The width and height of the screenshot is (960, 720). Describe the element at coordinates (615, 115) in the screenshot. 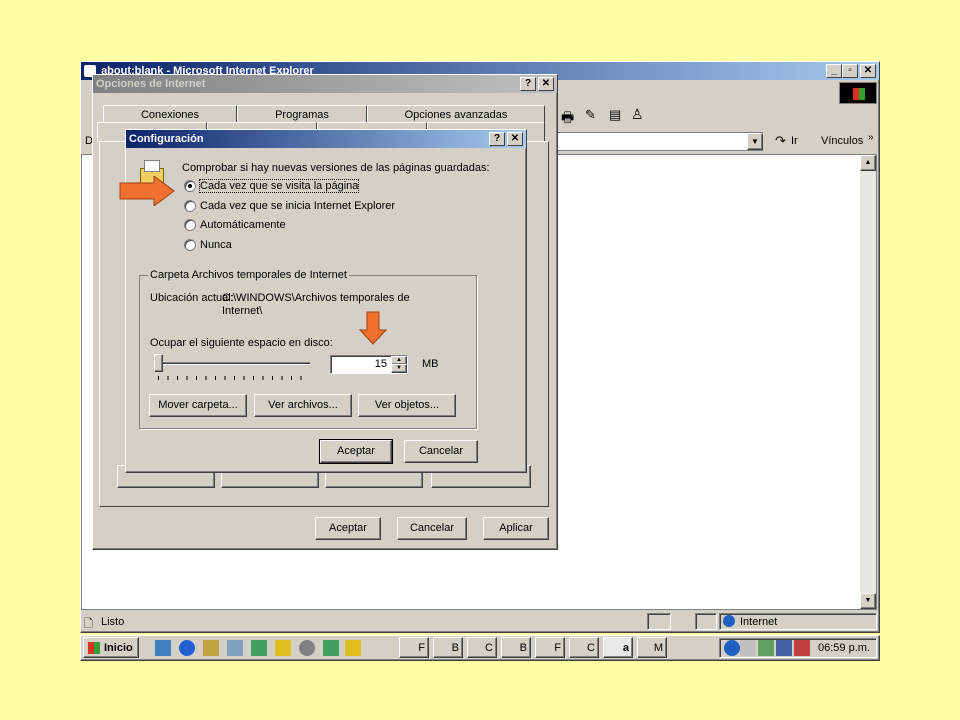

I see `discuss-icon: ▤` at that location.